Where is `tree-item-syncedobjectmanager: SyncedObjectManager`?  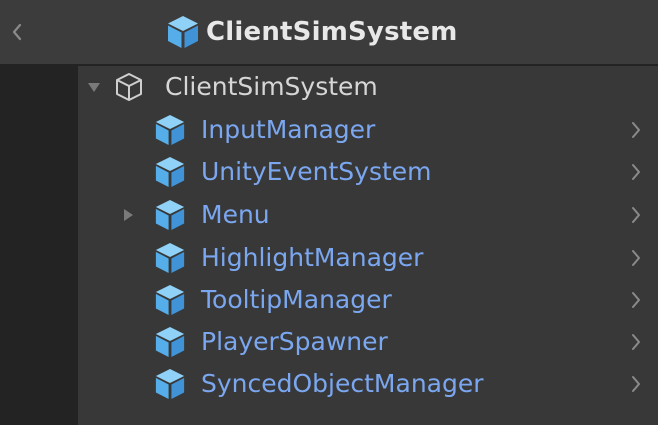 tree-item-syncedobjectmanager: SyncedObjectManager is located at coordinates (368, 384).